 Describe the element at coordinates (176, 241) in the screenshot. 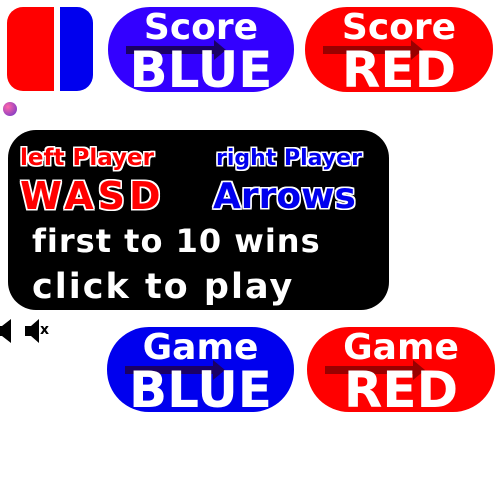

I see `win-rule-text: first to 10 wins` at that location.